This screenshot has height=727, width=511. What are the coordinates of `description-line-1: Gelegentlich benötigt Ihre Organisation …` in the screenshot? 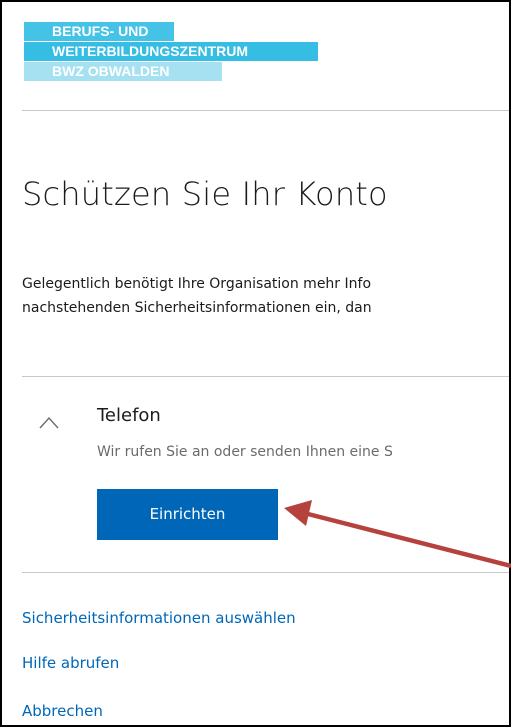 It's located at (197, 284).